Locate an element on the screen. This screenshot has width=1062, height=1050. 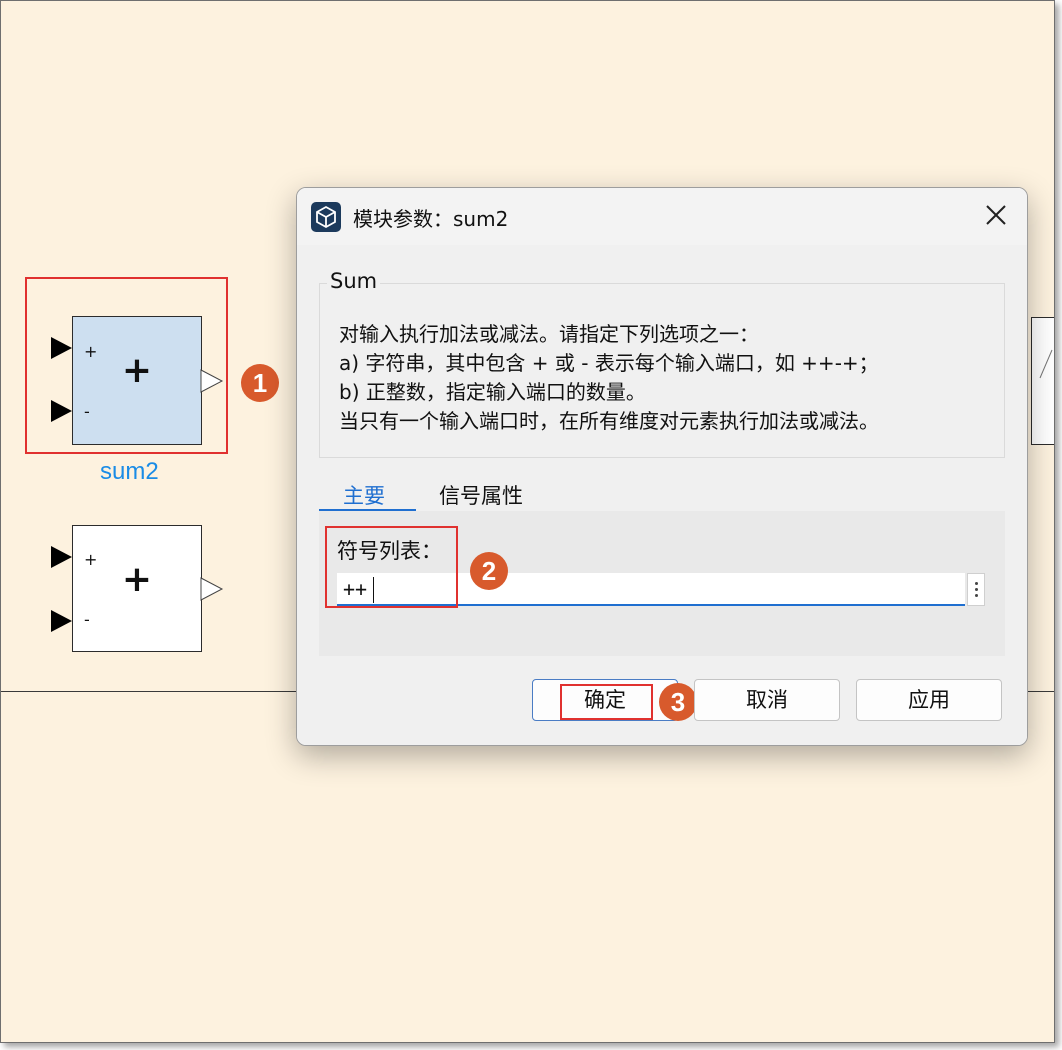
simulink-app-icon is located at coordinates (326, 217).